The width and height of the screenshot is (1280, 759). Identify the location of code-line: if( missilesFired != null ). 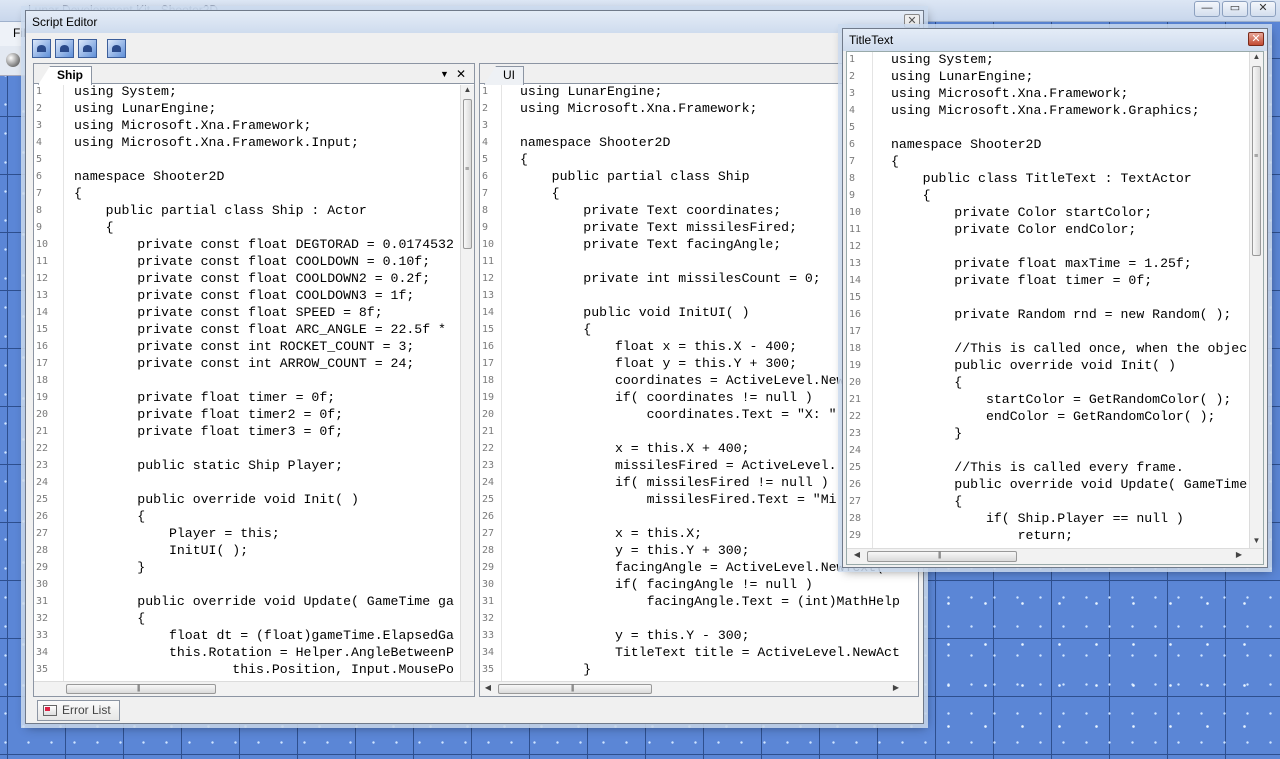
(674, 482).